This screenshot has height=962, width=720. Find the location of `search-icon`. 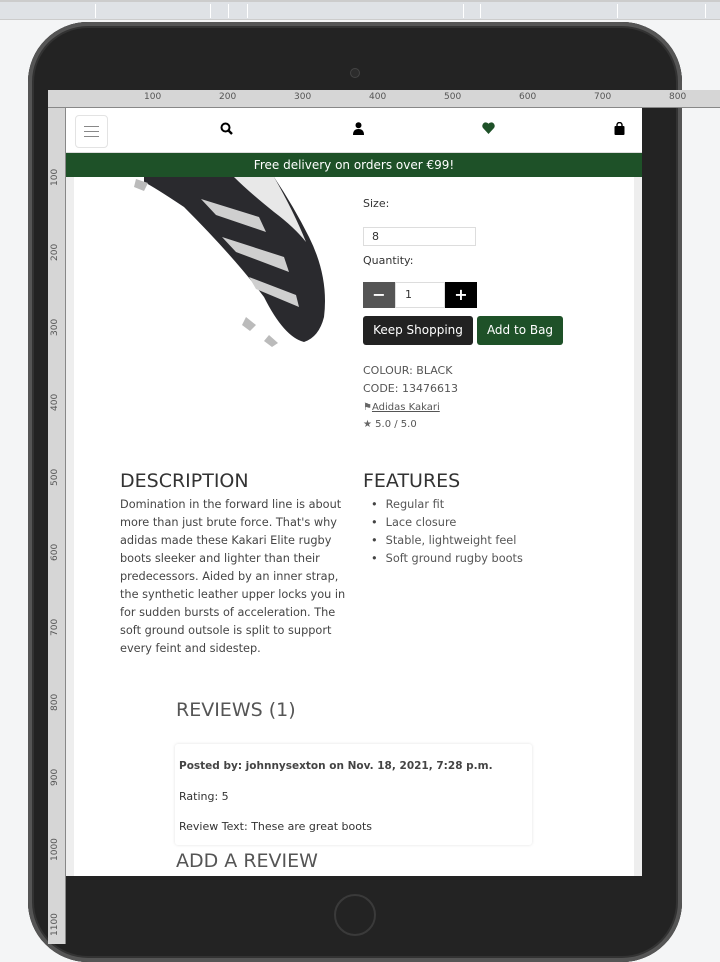

search-icon is located at coordinates (226, 130).